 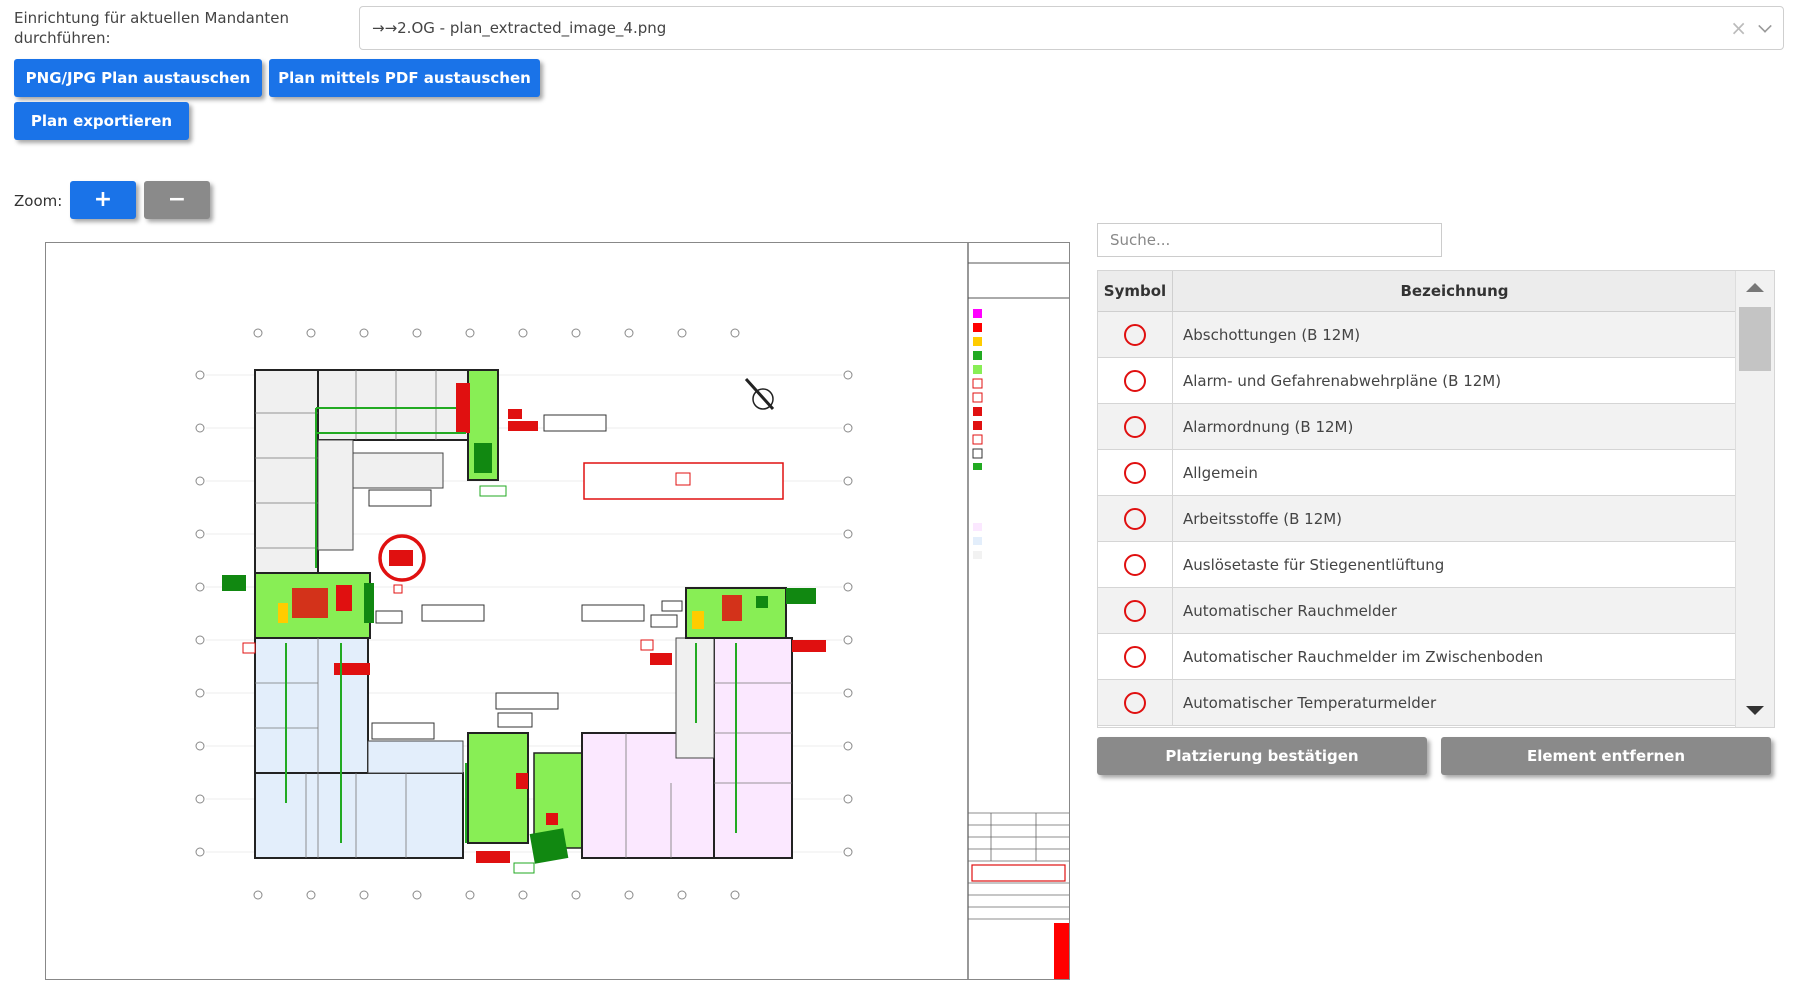 What do you see at coordinates (1436, 473) in the screenshot?
I see `table-row: Allgemein` at bounding box center [1436, 473].